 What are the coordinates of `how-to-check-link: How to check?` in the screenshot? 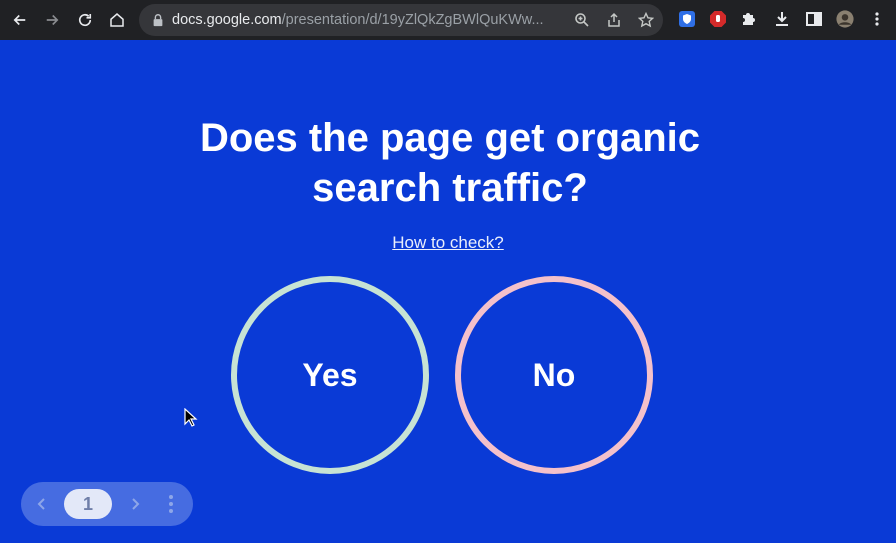 It's located at (448, 243).